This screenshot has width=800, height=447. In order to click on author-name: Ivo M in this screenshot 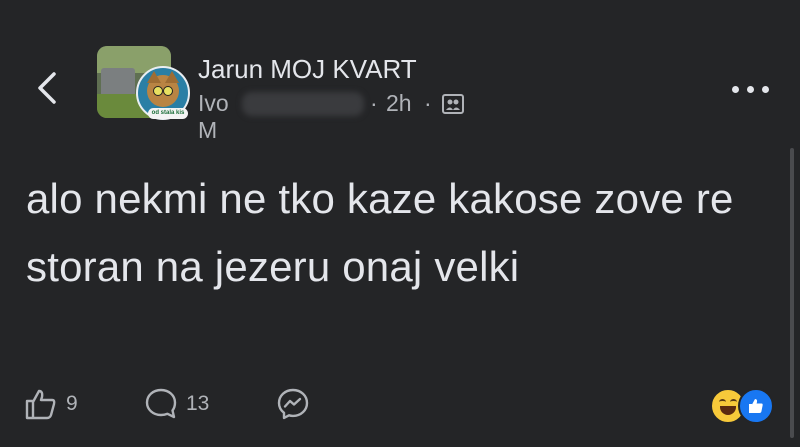, I will do `click(213, 117)`.